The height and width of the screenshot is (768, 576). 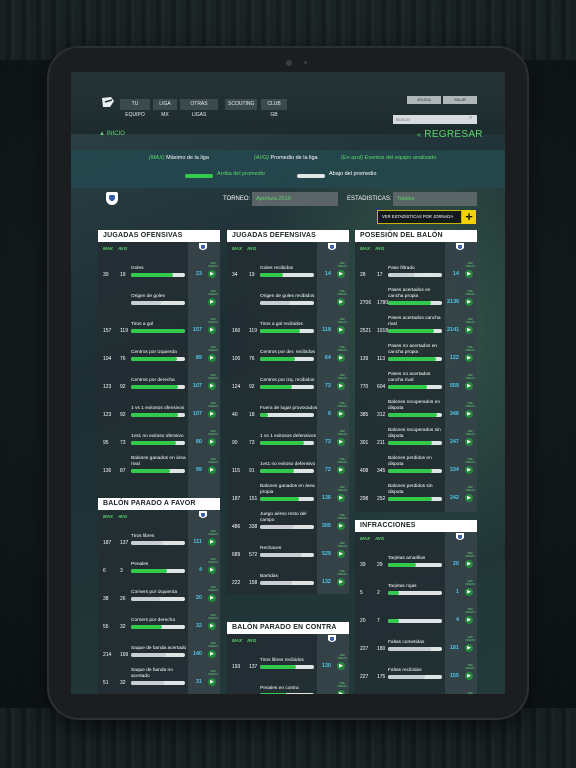 I want to click on regresar-link: « REGRESAR, so click(x=450, y=134).